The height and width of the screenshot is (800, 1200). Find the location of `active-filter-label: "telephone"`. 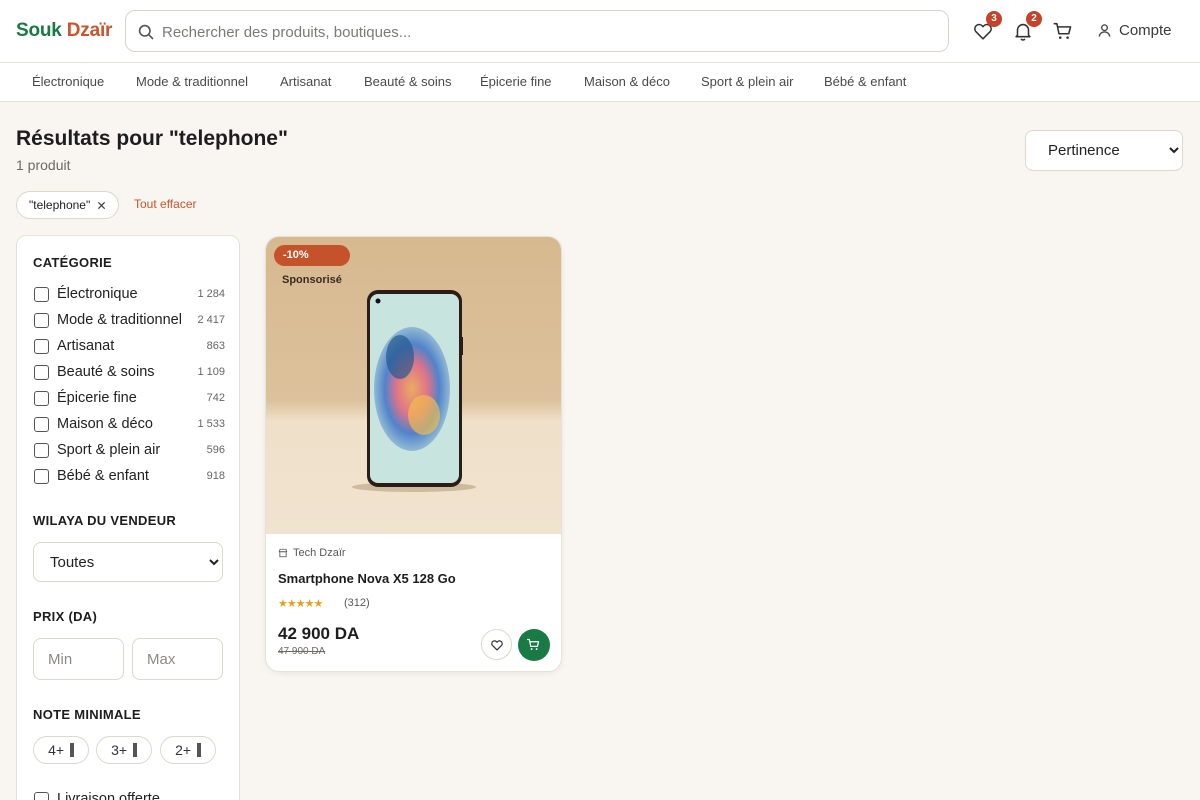

active-filter-label: "telephone" is located at coordinates (60, 205).